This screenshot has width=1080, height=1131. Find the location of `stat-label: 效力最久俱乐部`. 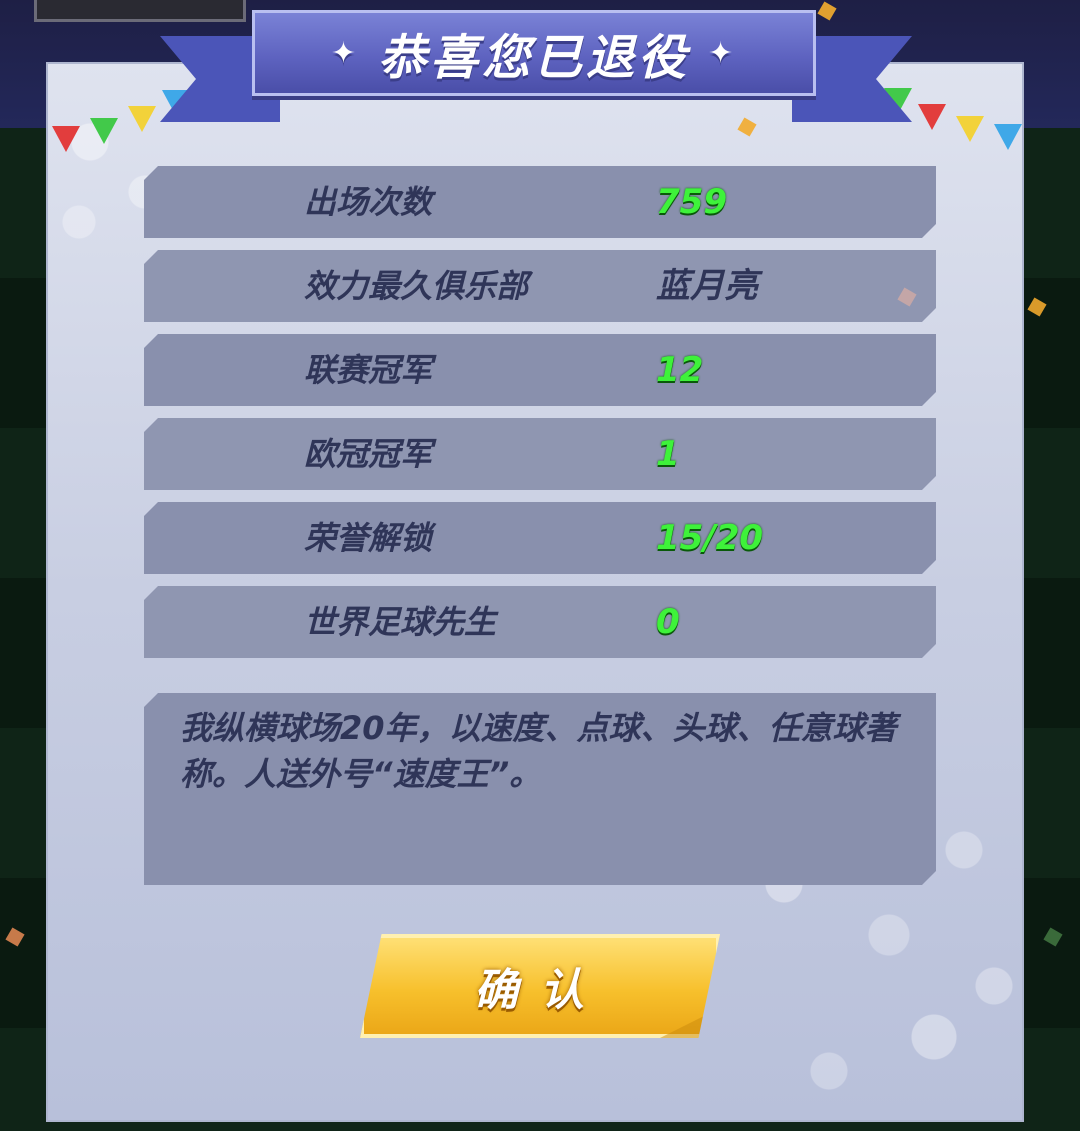

stat-label: 效力最久俱乐部 is located at coordinates (416, 286).